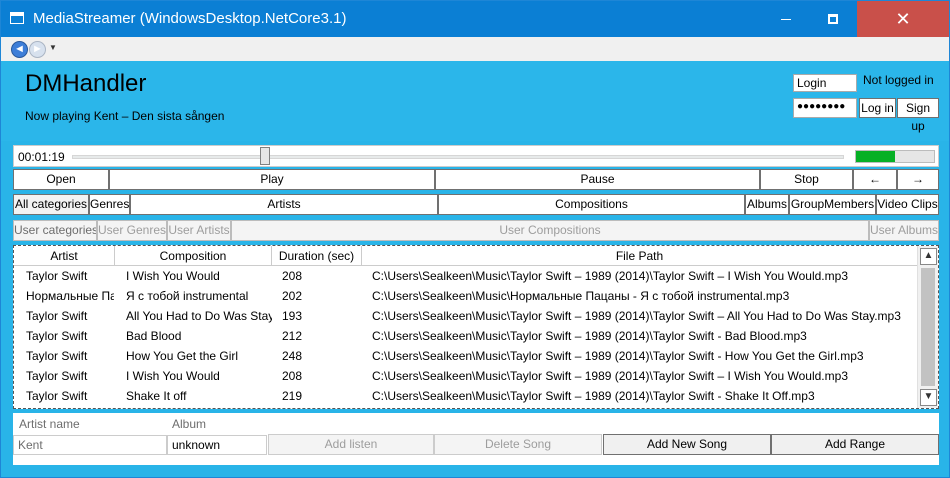 The width and height of the screenshot is (950, 478). Describe the element at coordinates (217, 445) in the screenshot. I see `album-input: unknown` at that location.